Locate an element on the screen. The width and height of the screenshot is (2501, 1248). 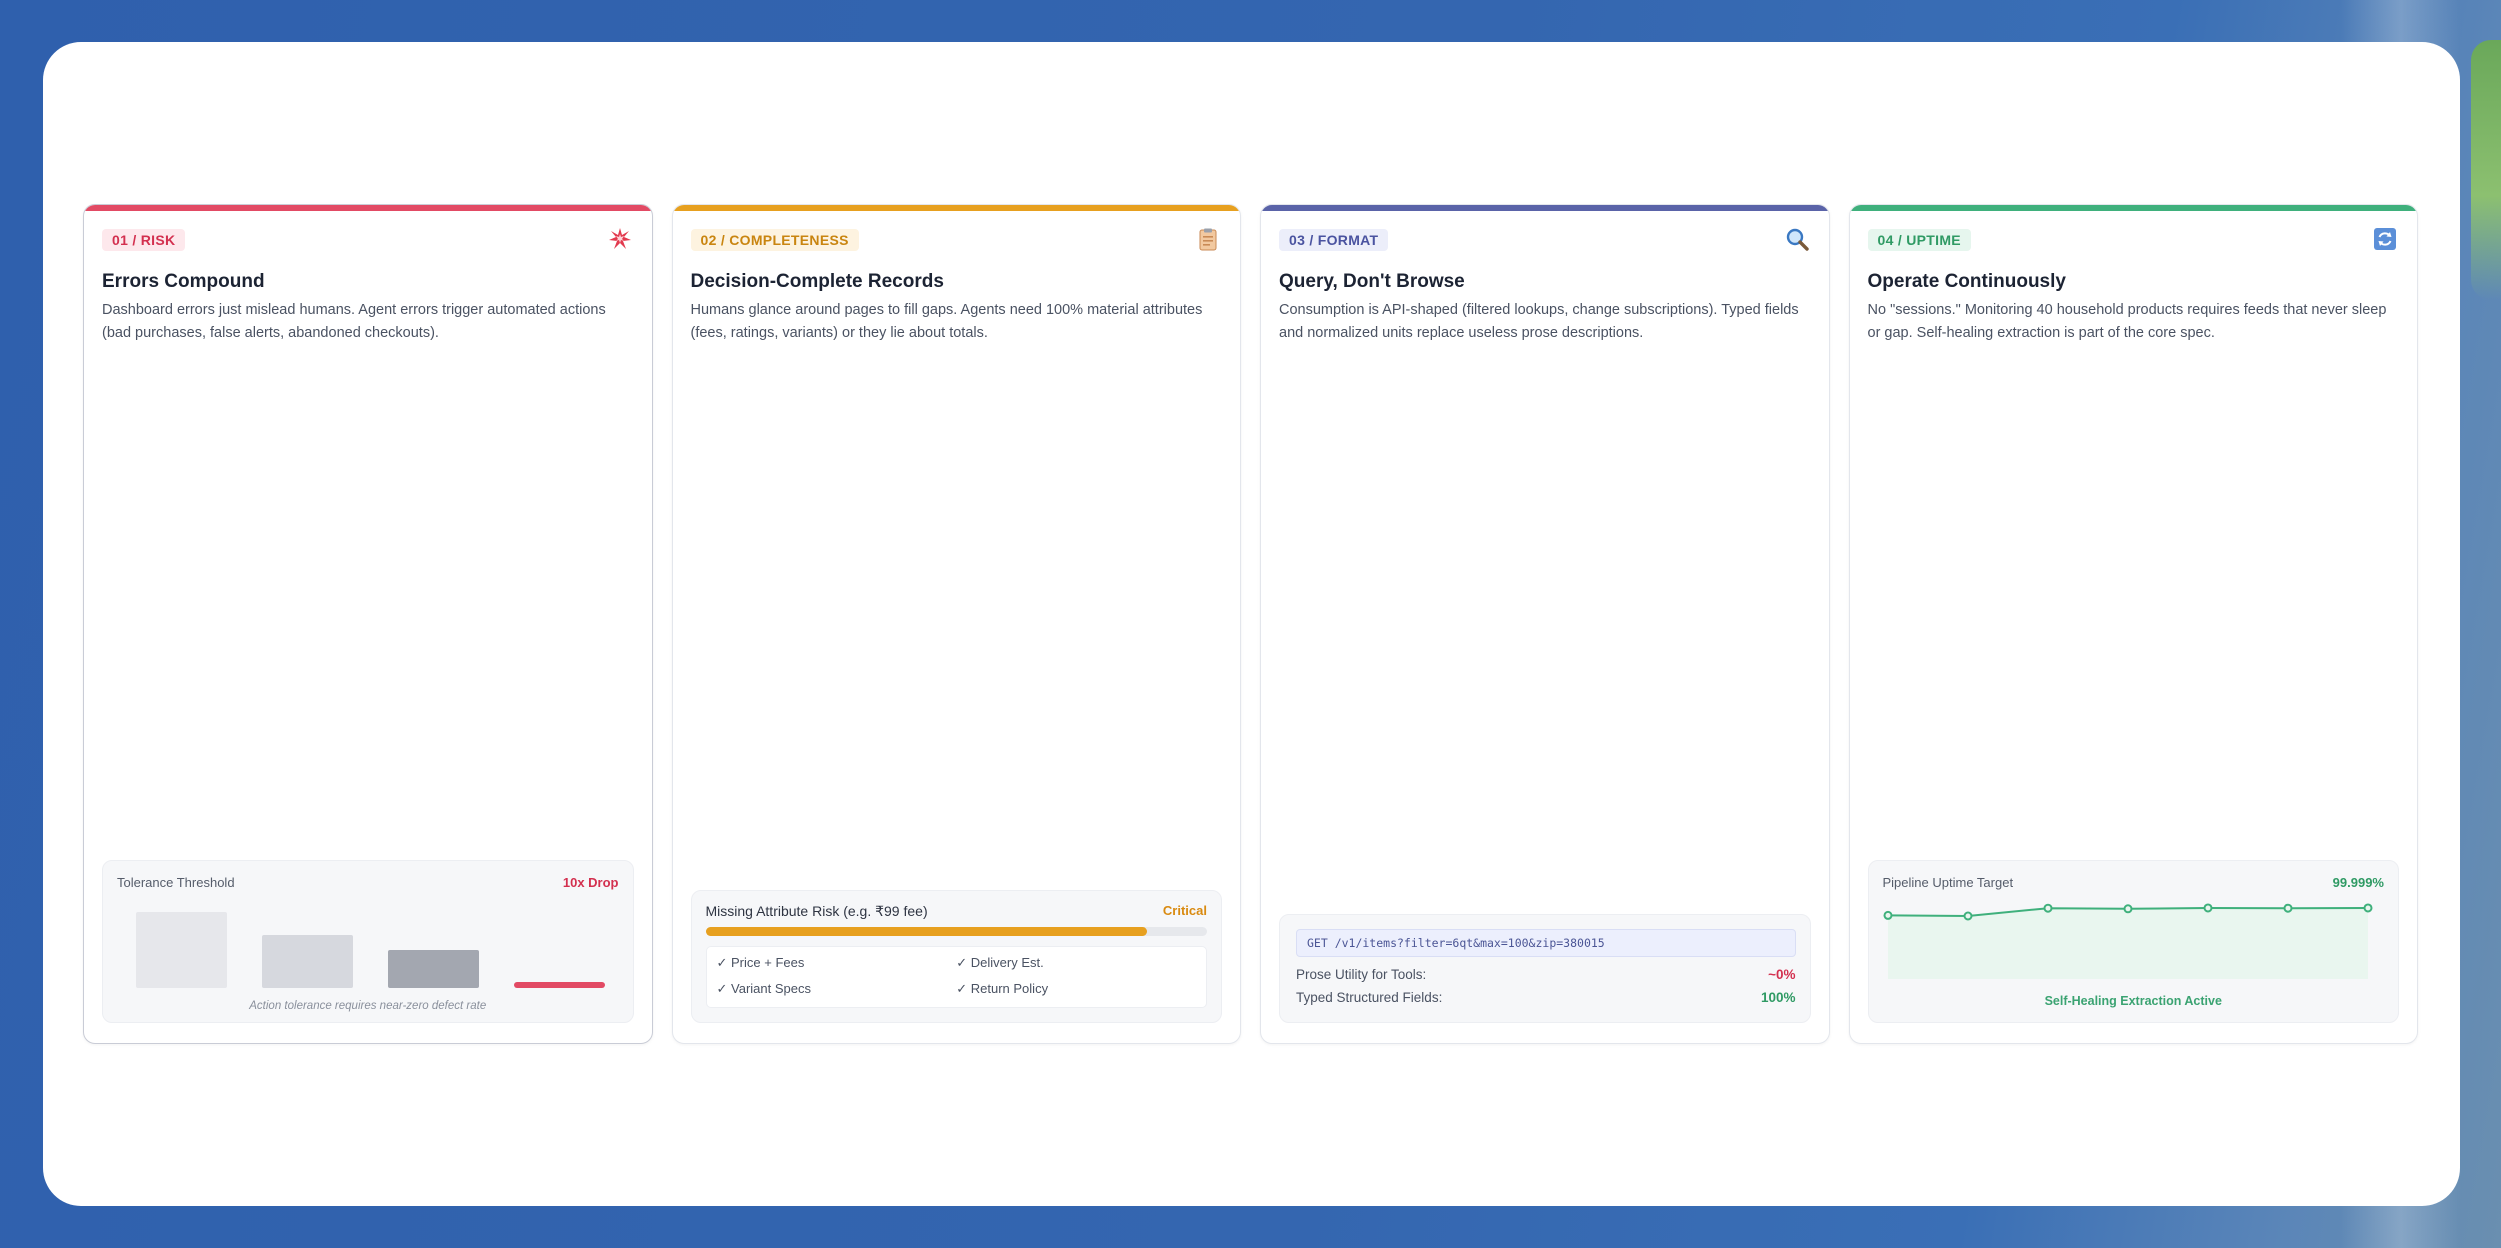
card-tag: 01 / RISK is located at coordinates (144, 240).